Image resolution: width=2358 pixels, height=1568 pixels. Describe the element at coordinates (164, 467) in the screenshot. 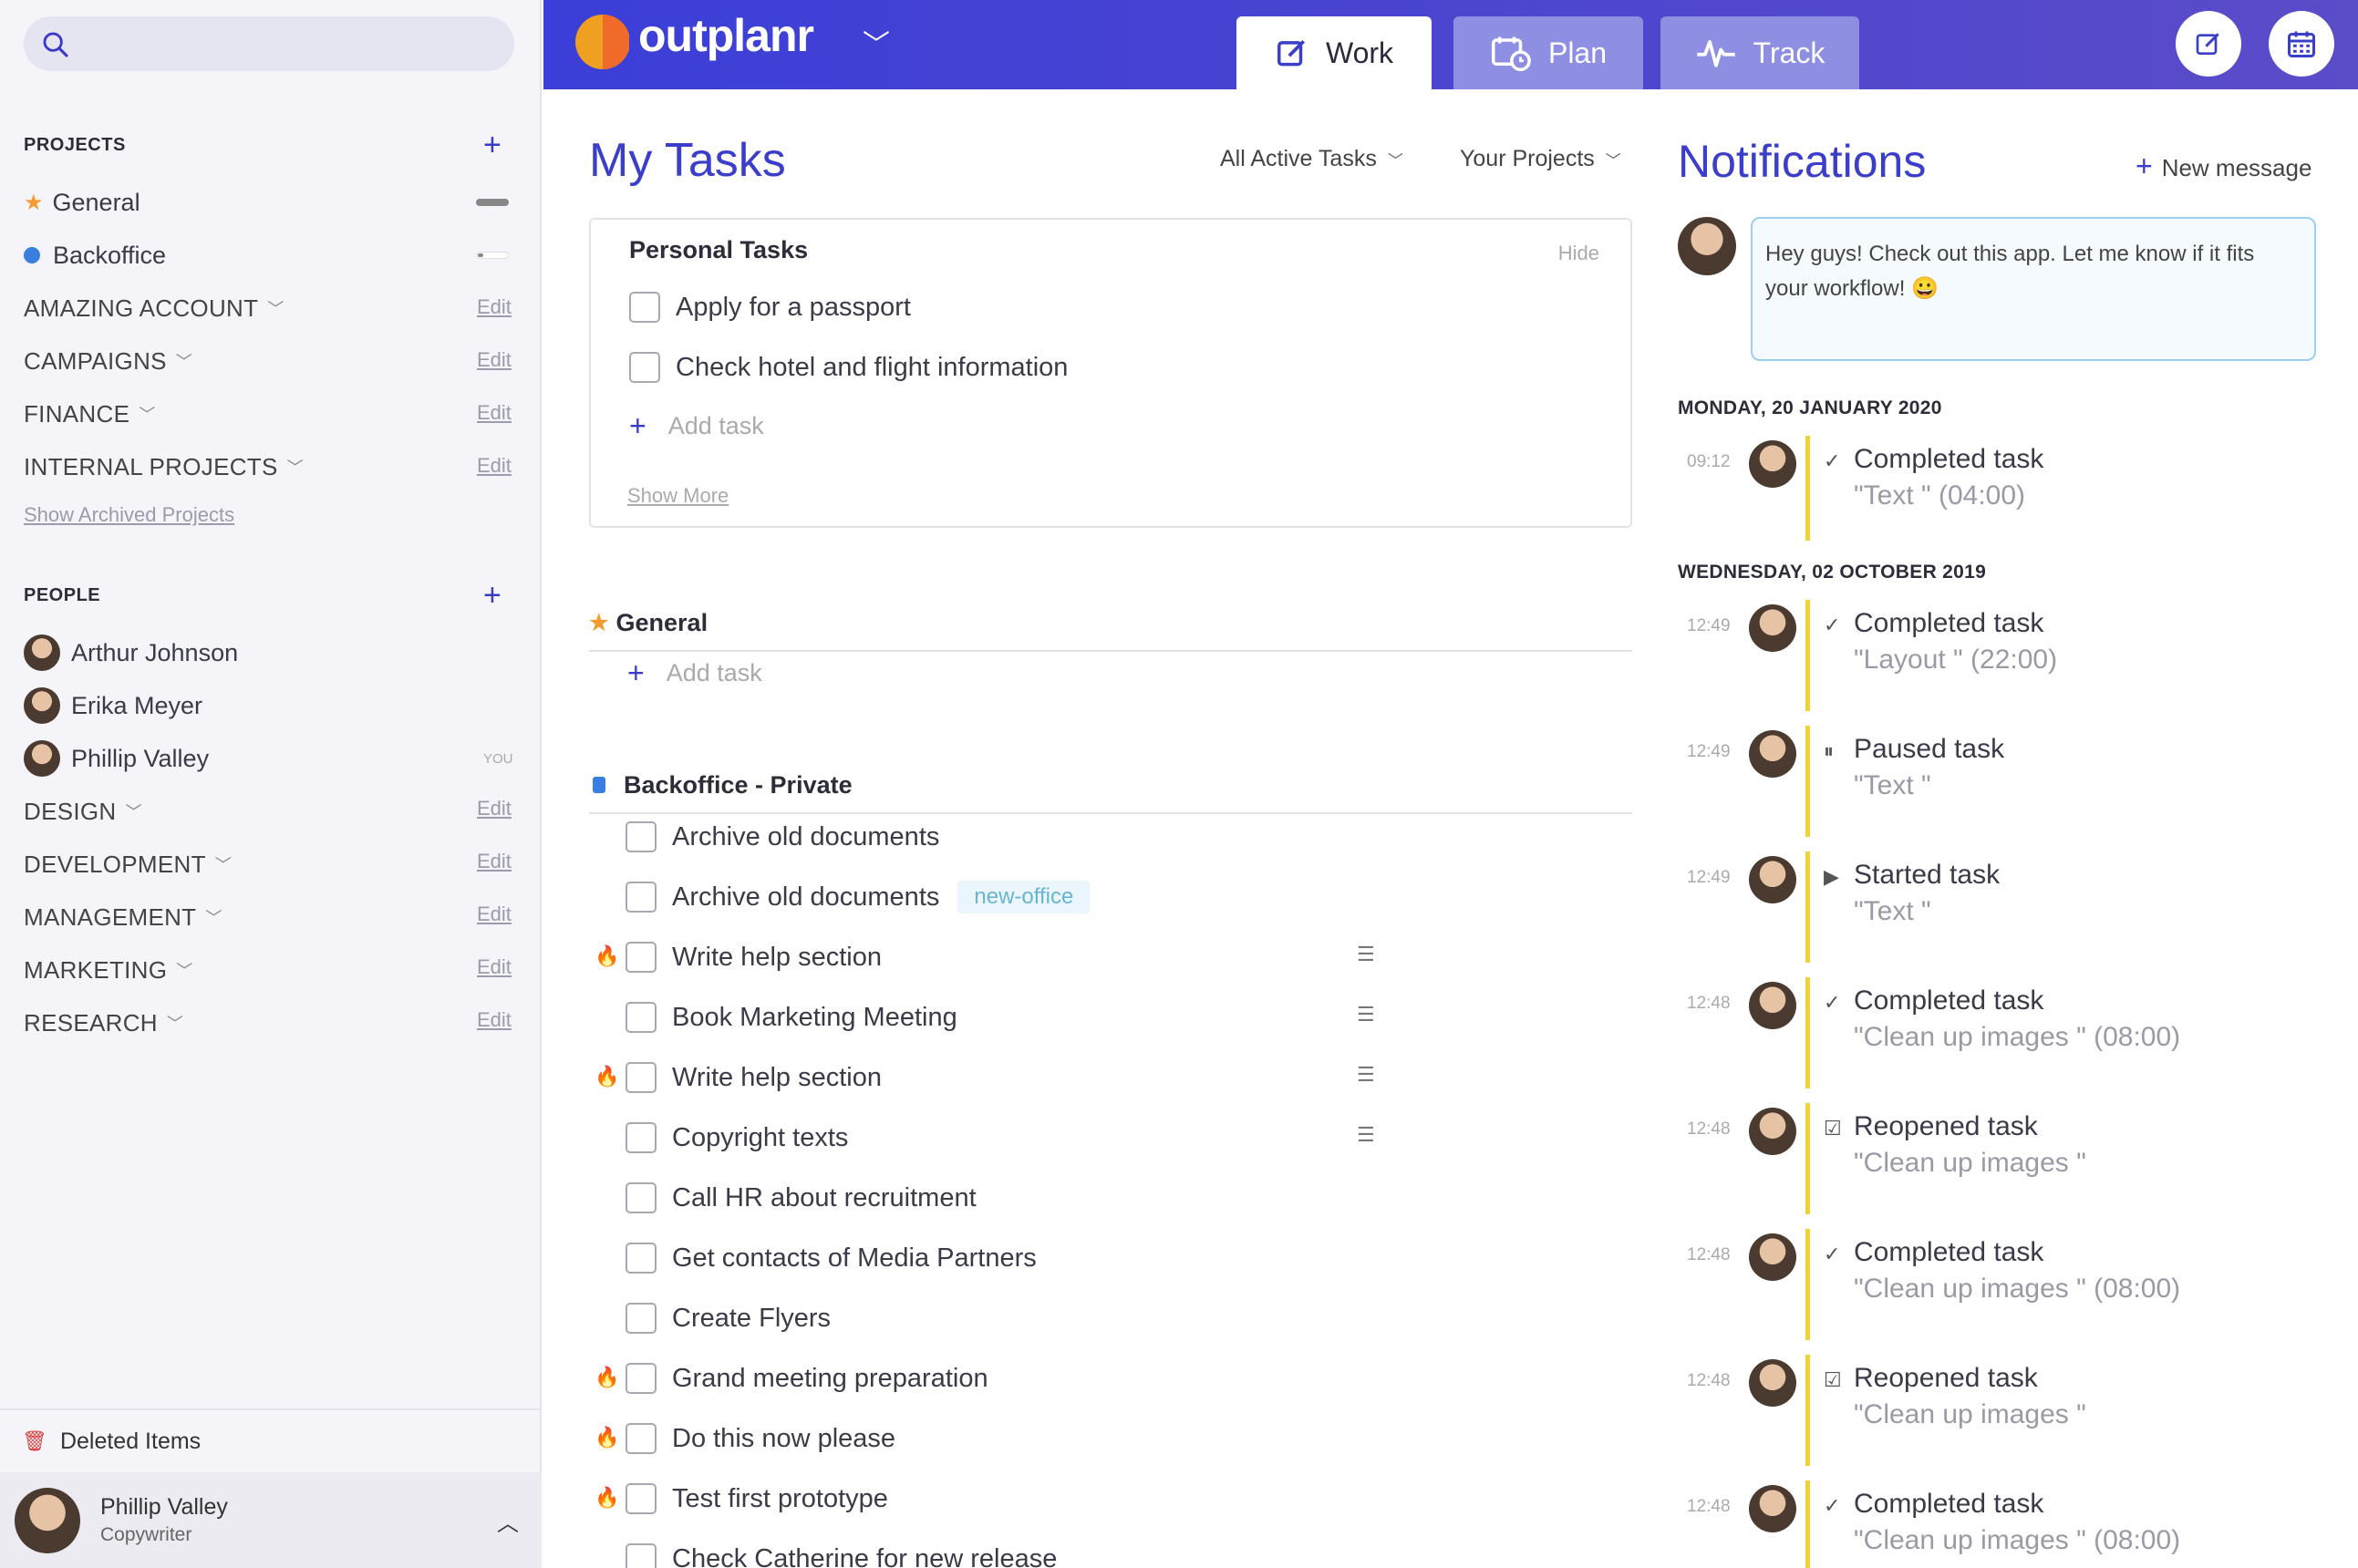

I see `group-internal-projects: INTERNAL PROJECTS ﹀` at that location.